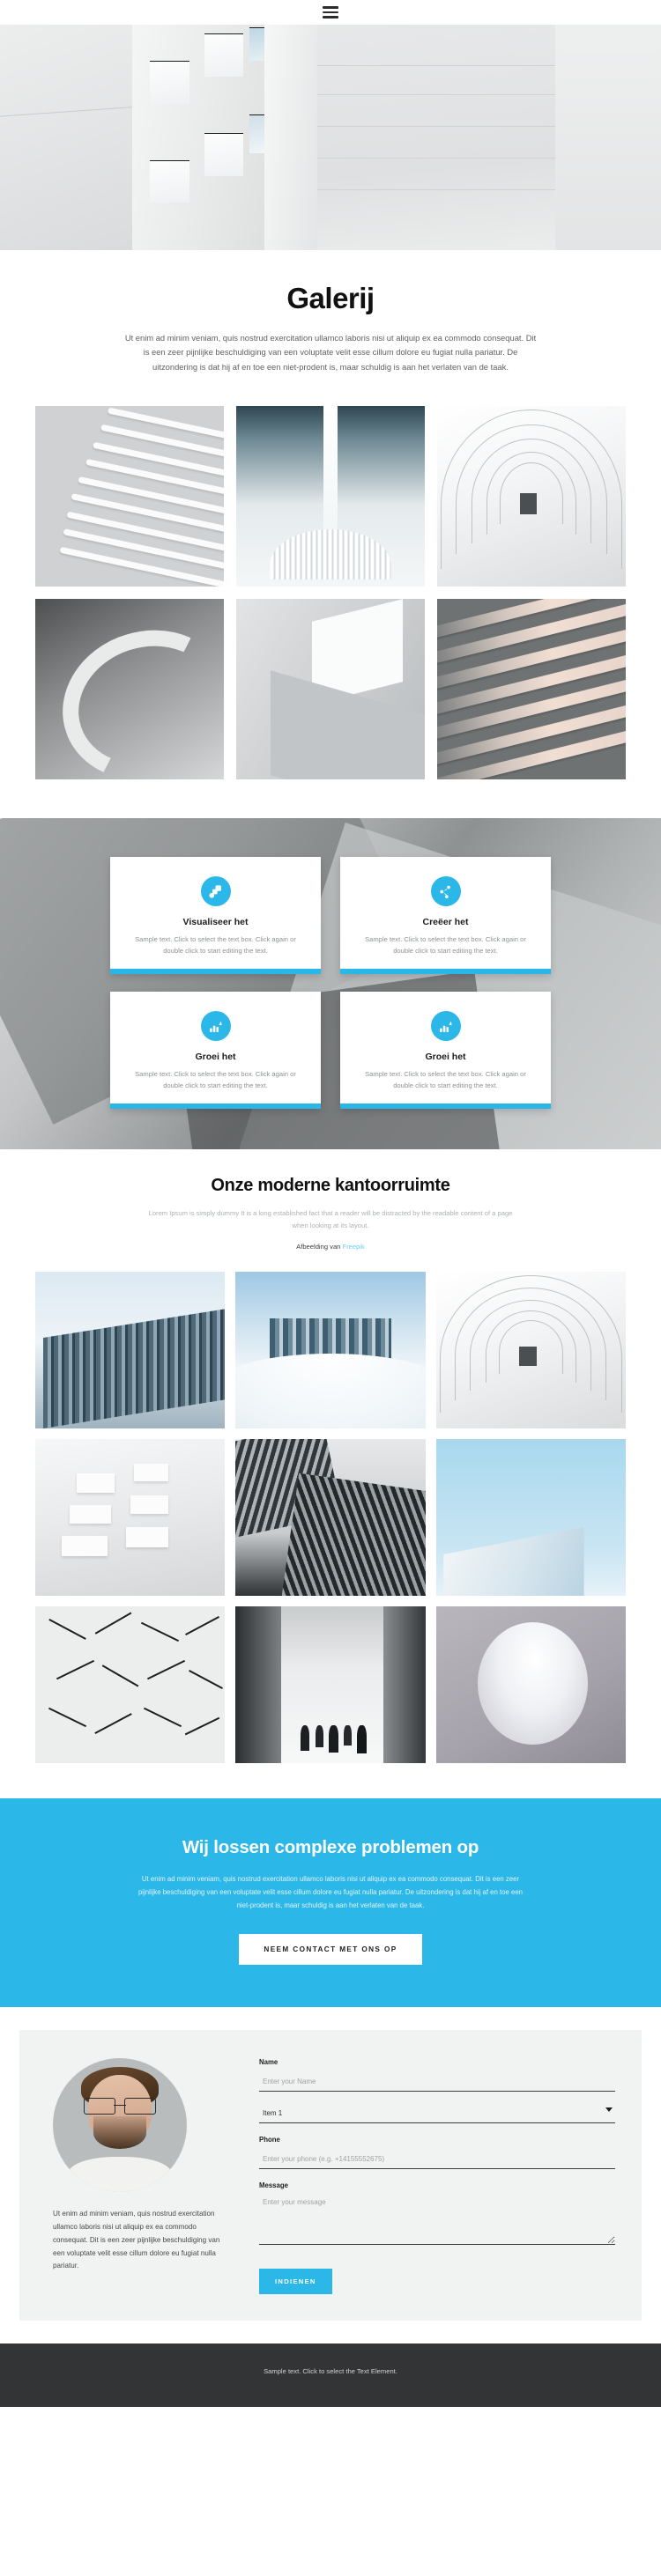 Image resolution: width=661 pixels, height=2576 pixels. I want to click on phone-field-group: Phone, so click(437, 2152).